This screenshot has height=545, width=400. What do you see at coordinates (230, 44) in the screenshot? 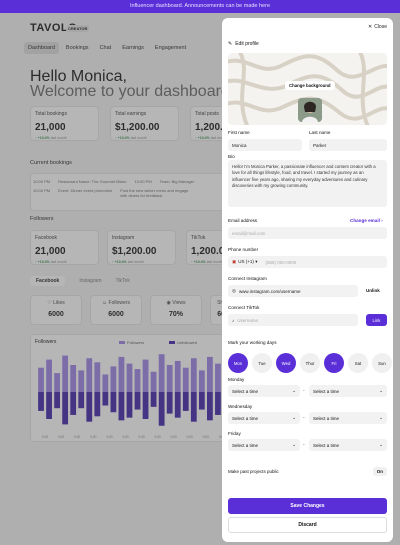
I see `pencil-icon: ✎` at bounding box center [230, 44].